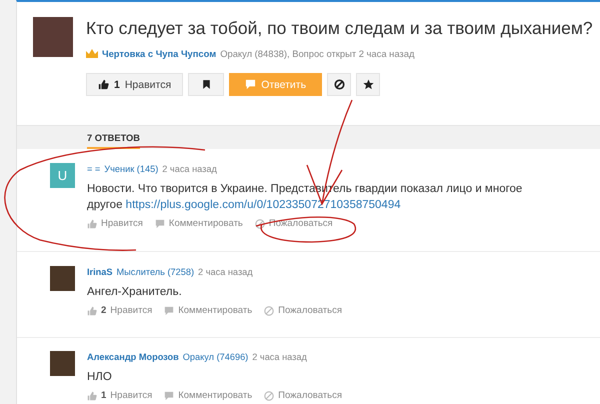  I want to click on author-link: = =, so click(93, 169).